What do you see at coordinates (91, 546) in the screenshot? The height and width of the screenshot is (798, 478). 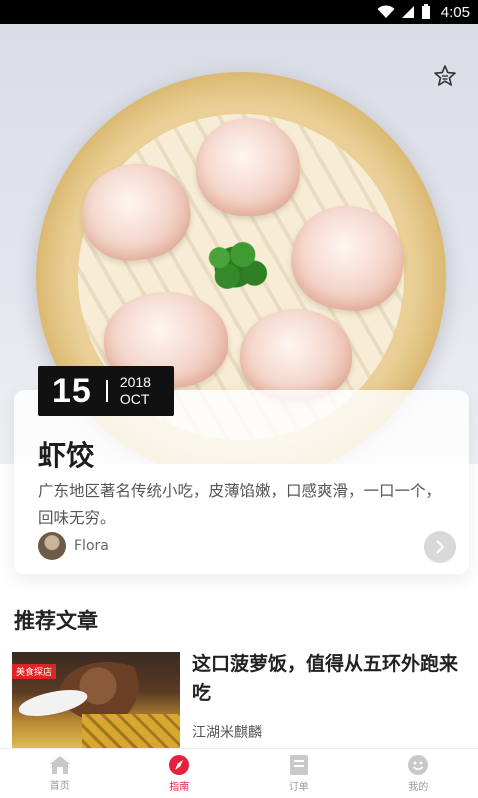 I see `author-name: Flora` at bounding box center [91, 546].